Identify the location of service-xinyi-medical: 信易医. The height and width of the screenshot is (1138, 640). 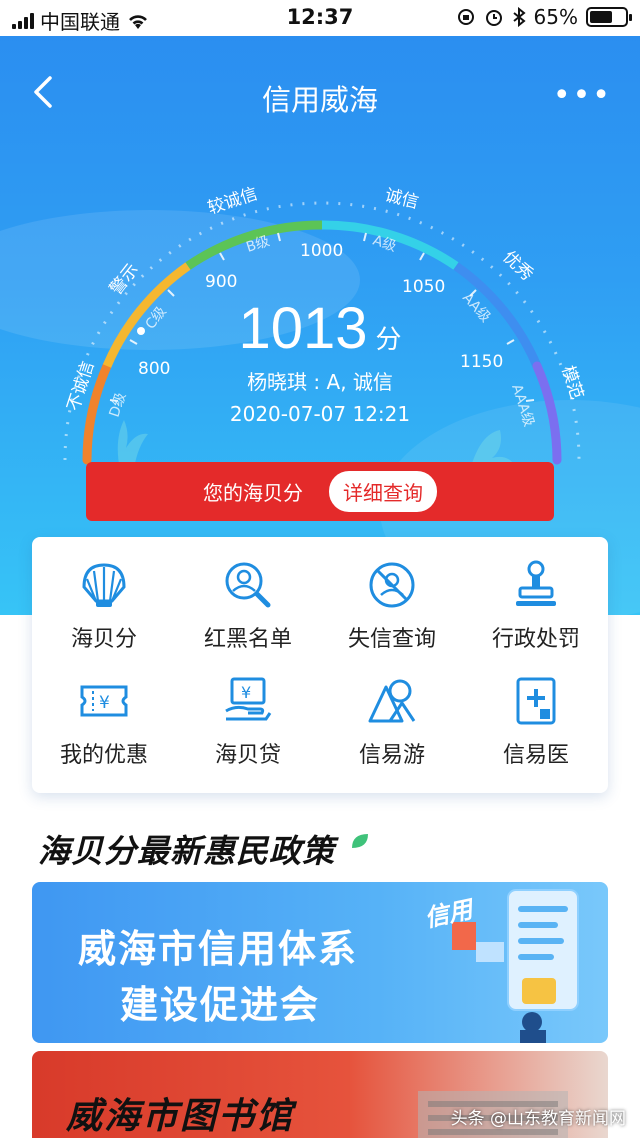
(536, 725).